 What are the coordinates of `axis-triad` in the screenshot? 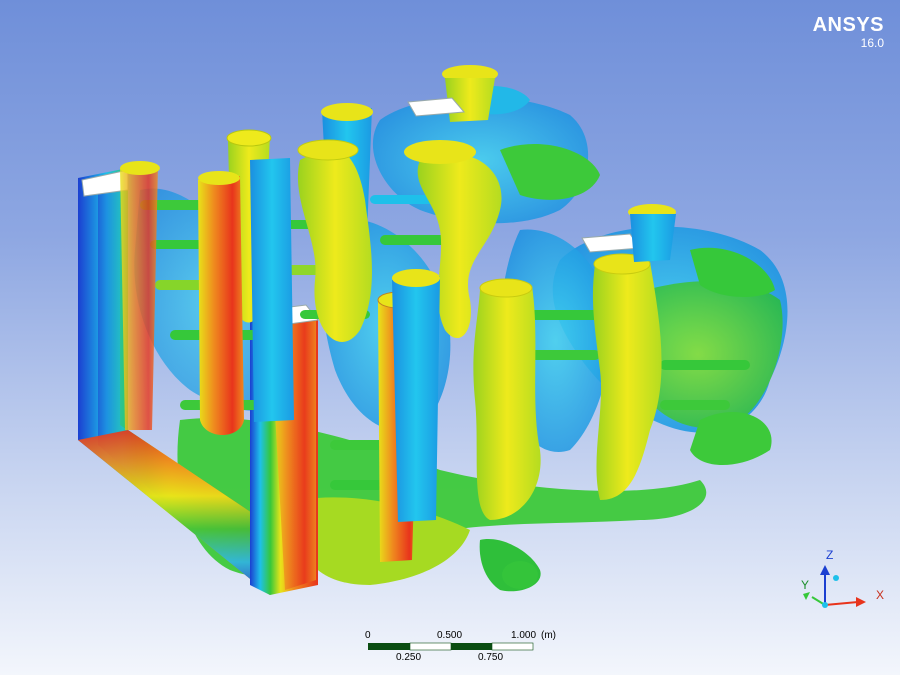 It's located at (834, 586).